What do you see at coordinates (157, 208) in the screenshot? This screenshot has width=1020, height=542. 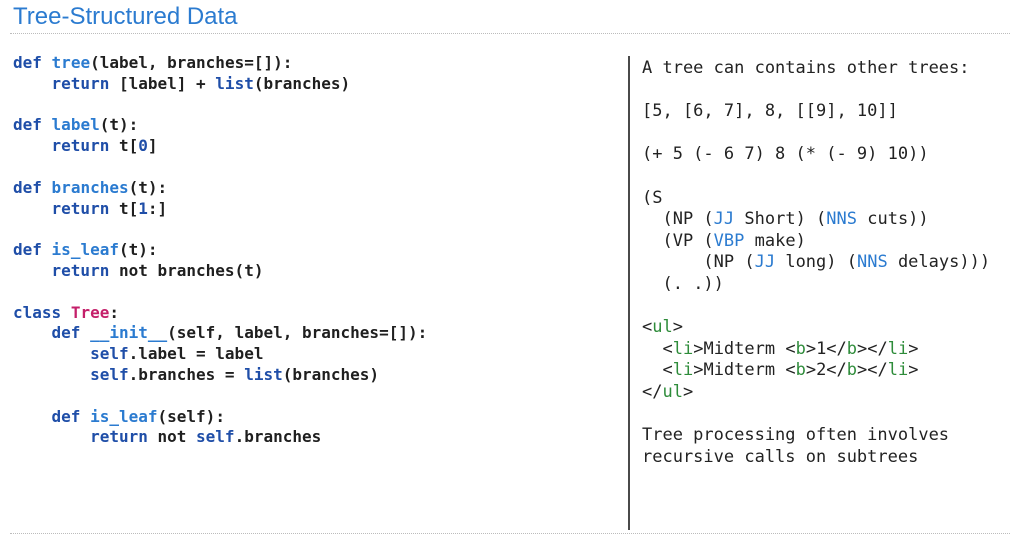 I see `code-text: :]` at bounding box center [157, 208].